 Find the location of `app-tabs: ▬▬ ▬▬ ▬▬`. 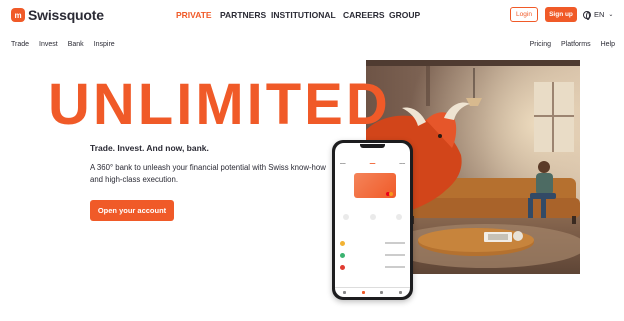

app-tabs: ▬▬ ▬▬ ▬▬ is located at coordinates (372, 163).